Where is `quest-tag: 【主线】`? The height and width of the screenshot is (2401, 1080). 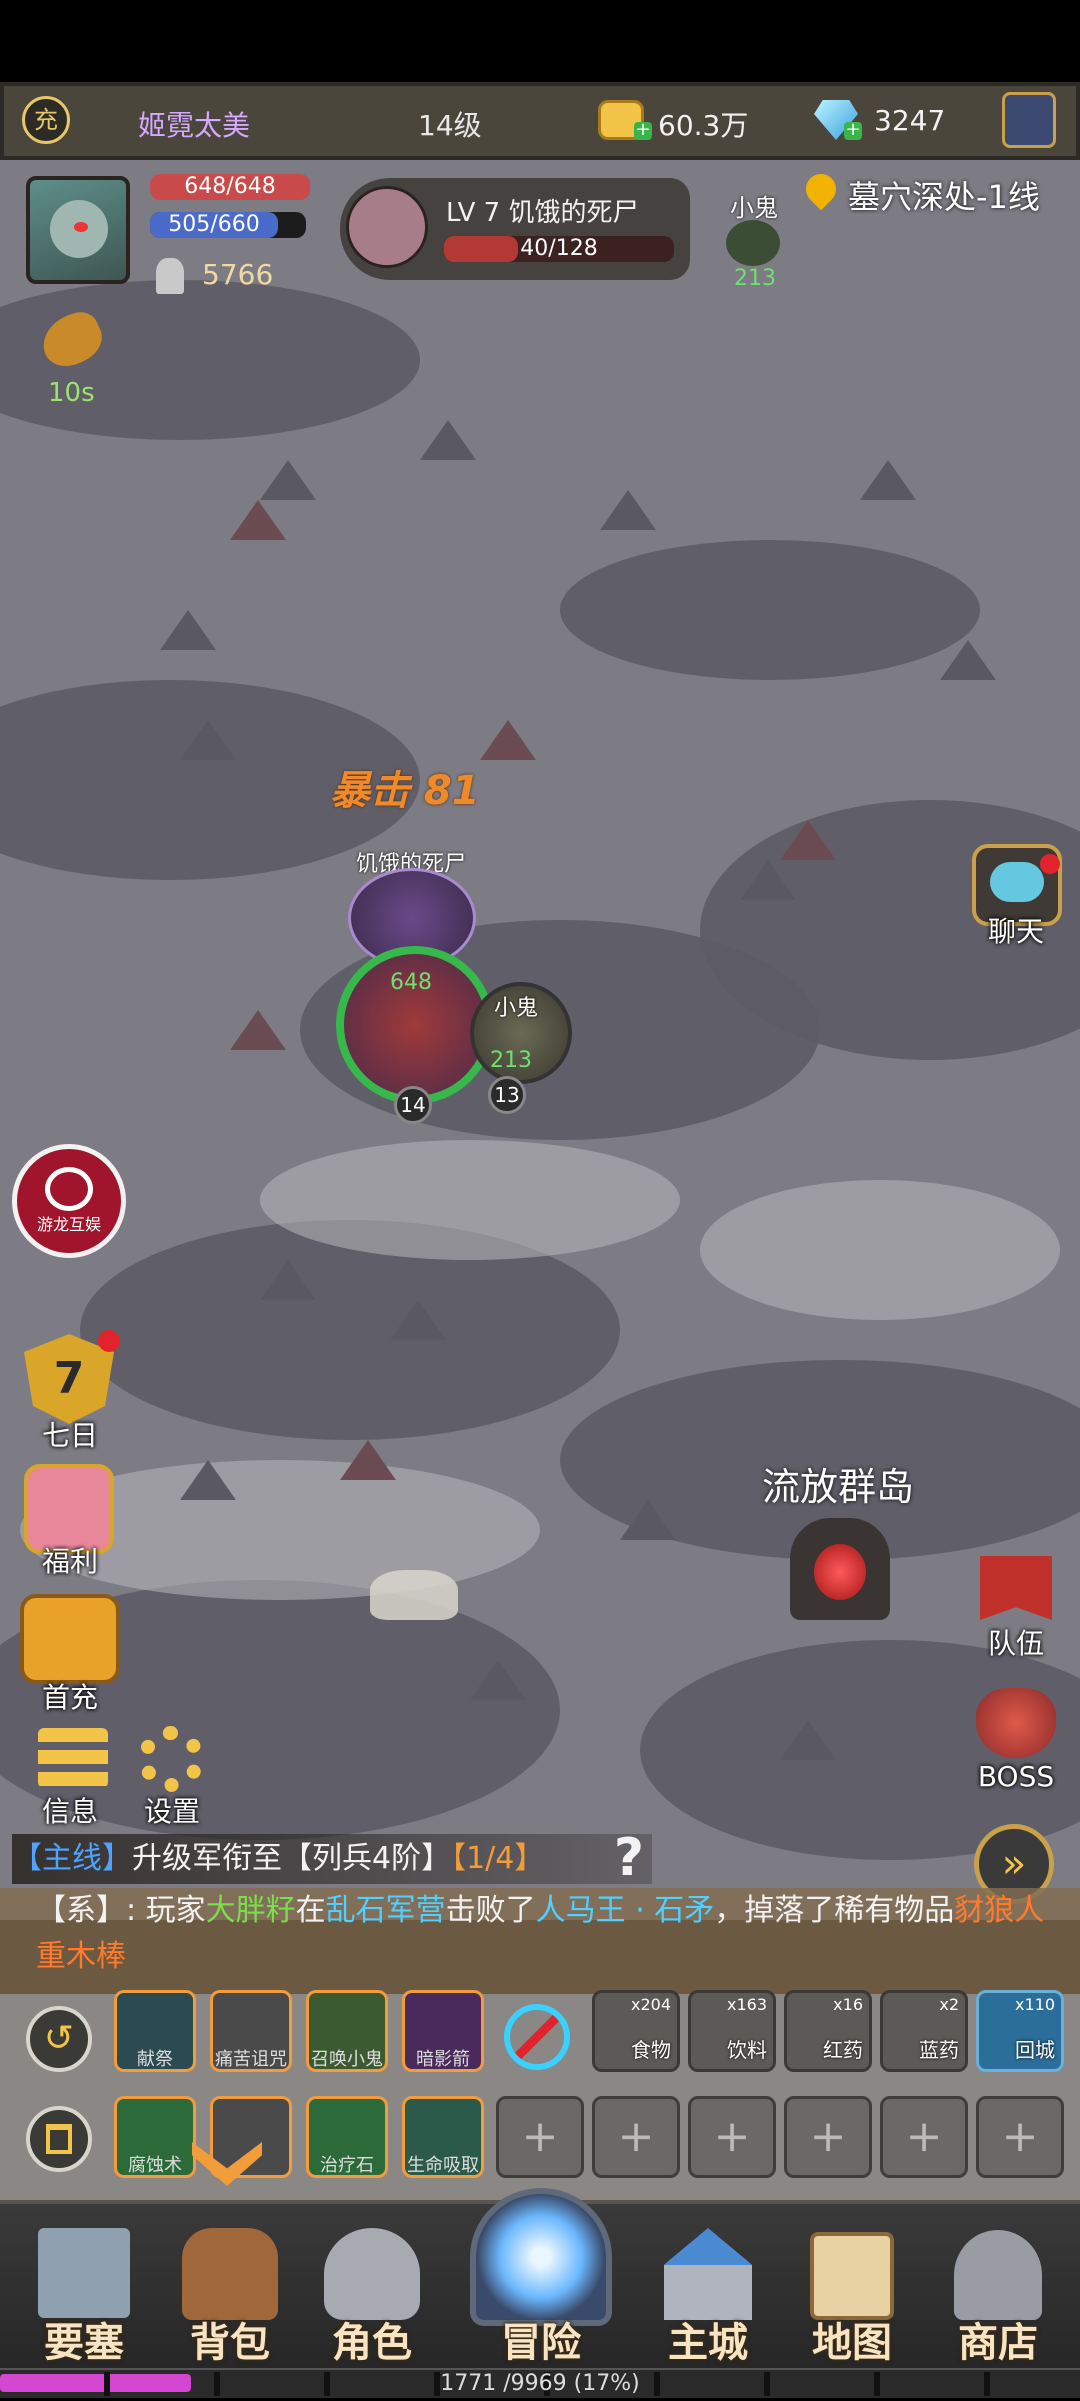
quest-tag: 【主线】 is located at coordinates (72, 1858).